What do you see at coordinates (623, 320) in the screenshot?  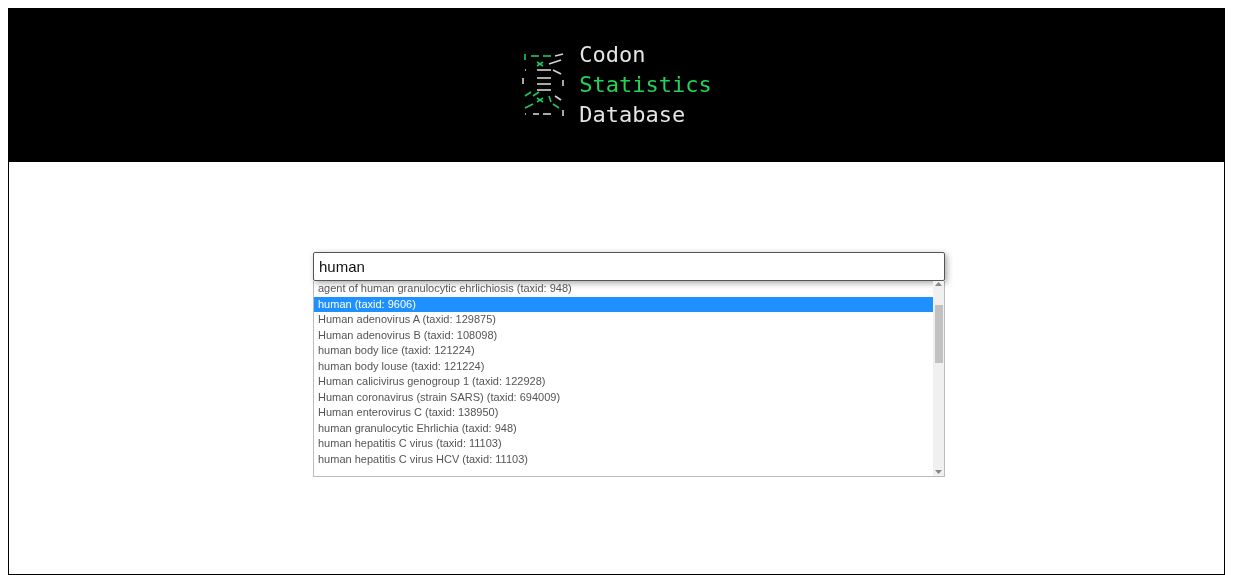 I see `suggestion-item: Human adenovirus A (taxid: 129875)` at bounding box center [623, 320].